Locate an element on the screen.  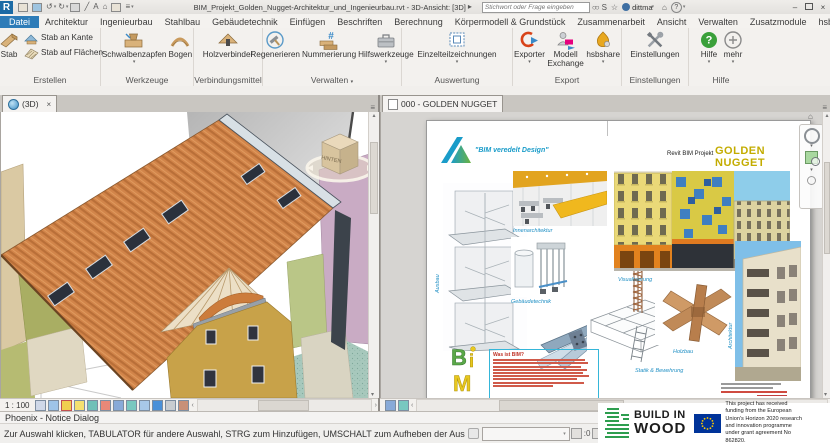
user-dropdown-icon: ▾ is located at coordinates (653, 7).